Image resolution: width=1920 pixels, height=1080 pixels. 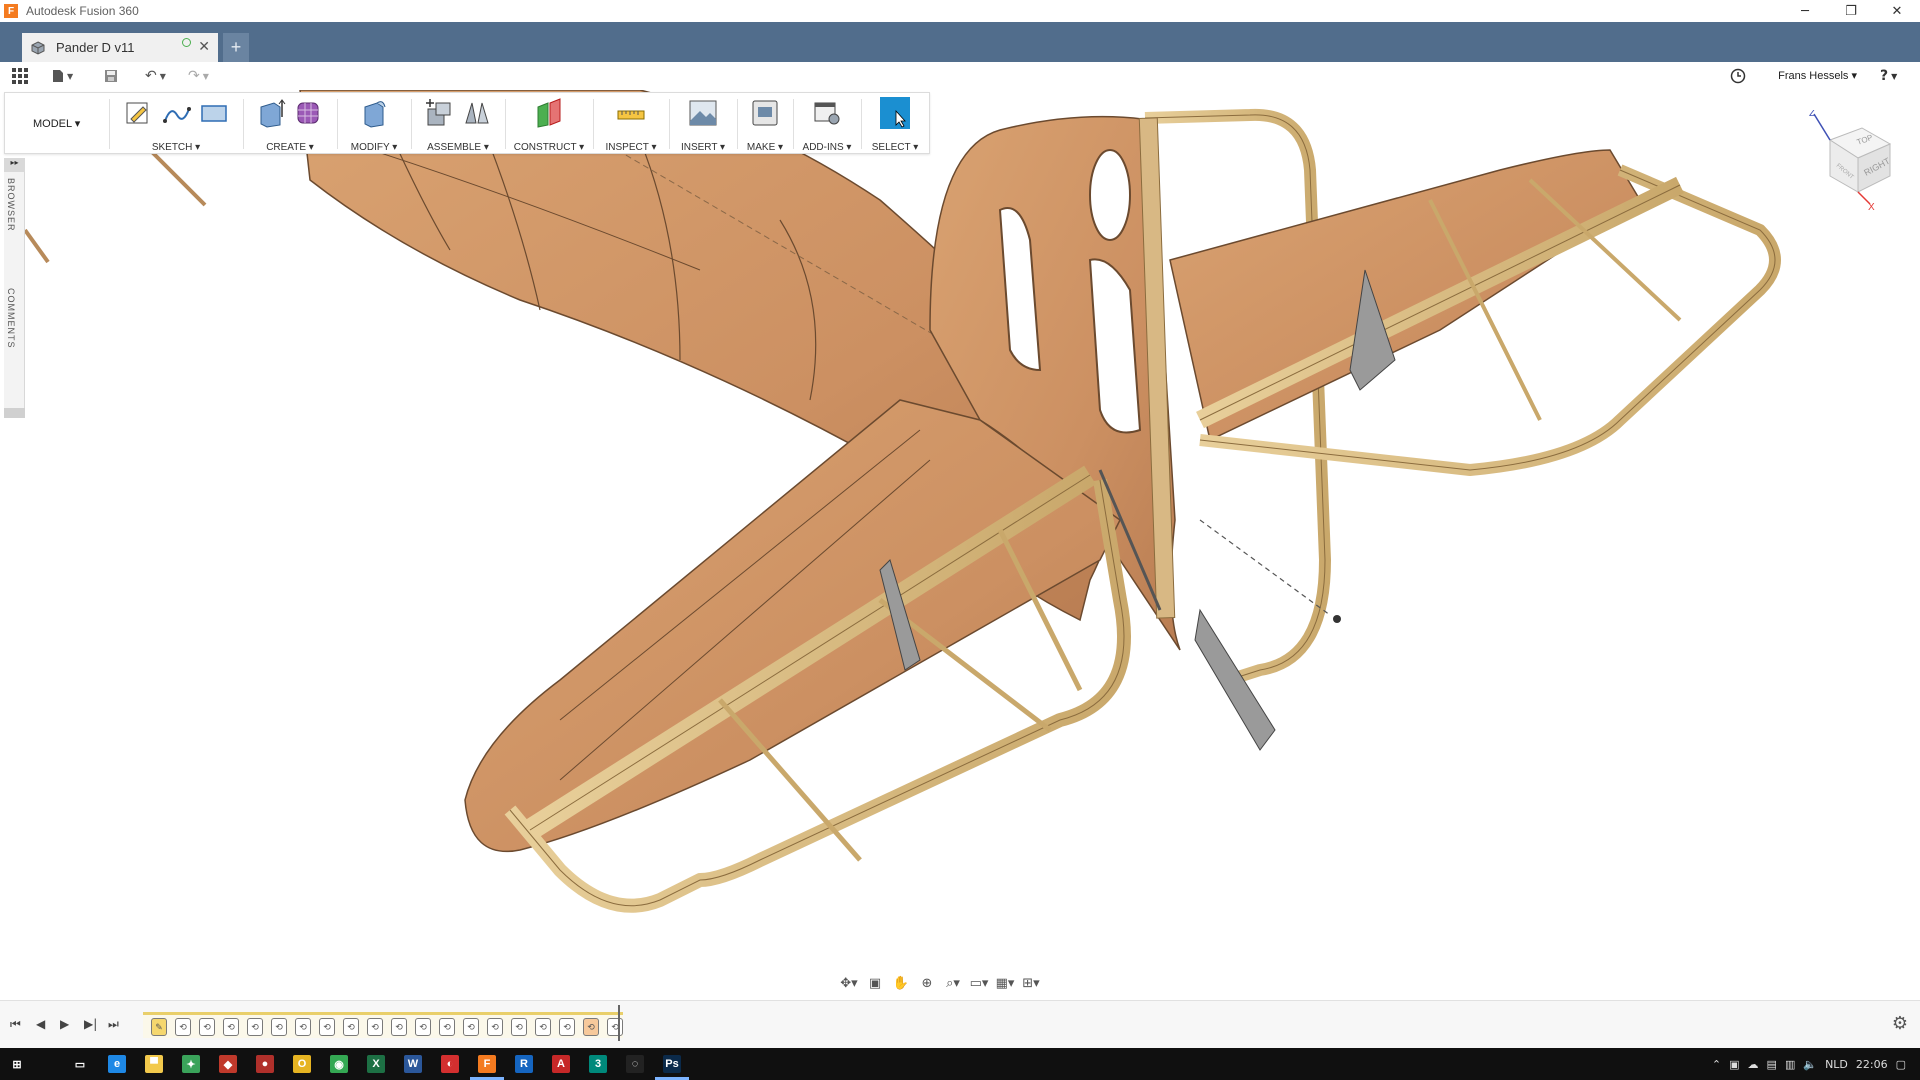 I want to click on job-status-clock-icon, so click(x=1738, y=76).